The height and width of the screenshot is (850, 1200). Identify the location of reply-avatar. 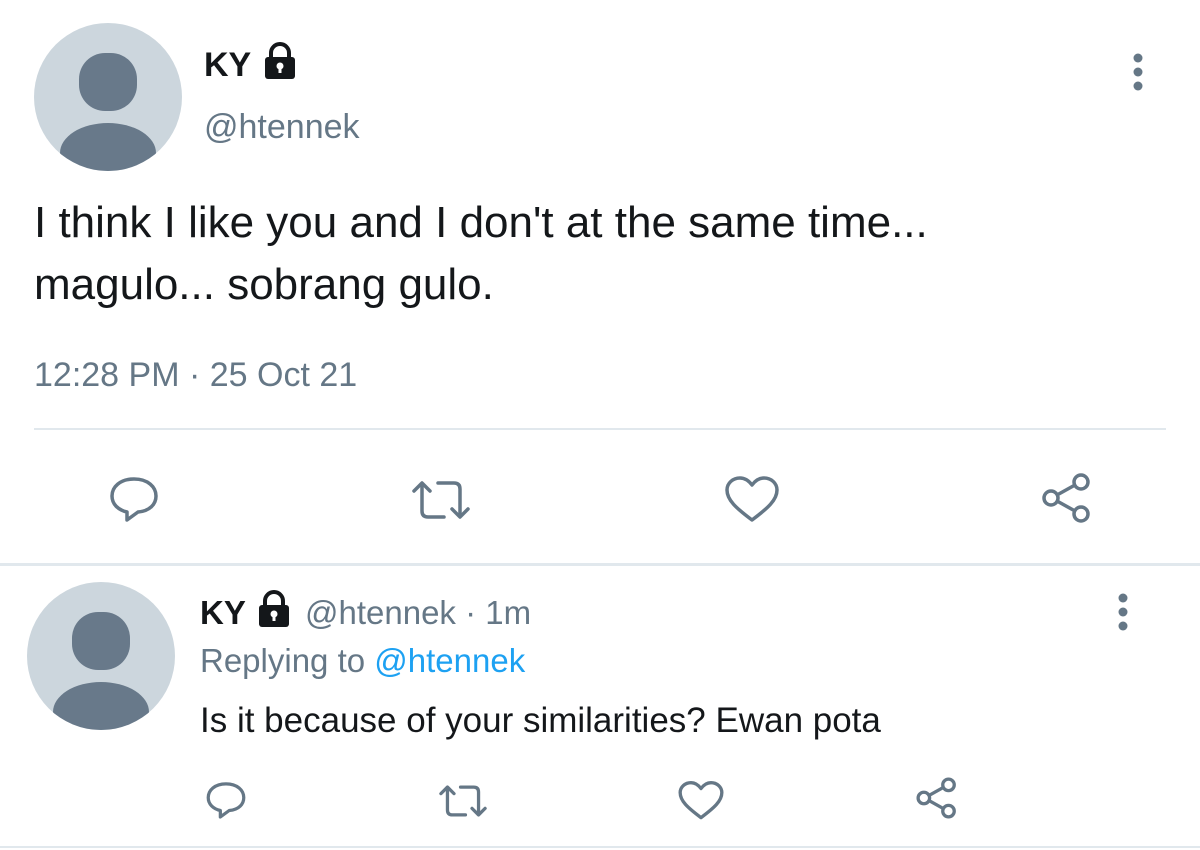
(101, 656).